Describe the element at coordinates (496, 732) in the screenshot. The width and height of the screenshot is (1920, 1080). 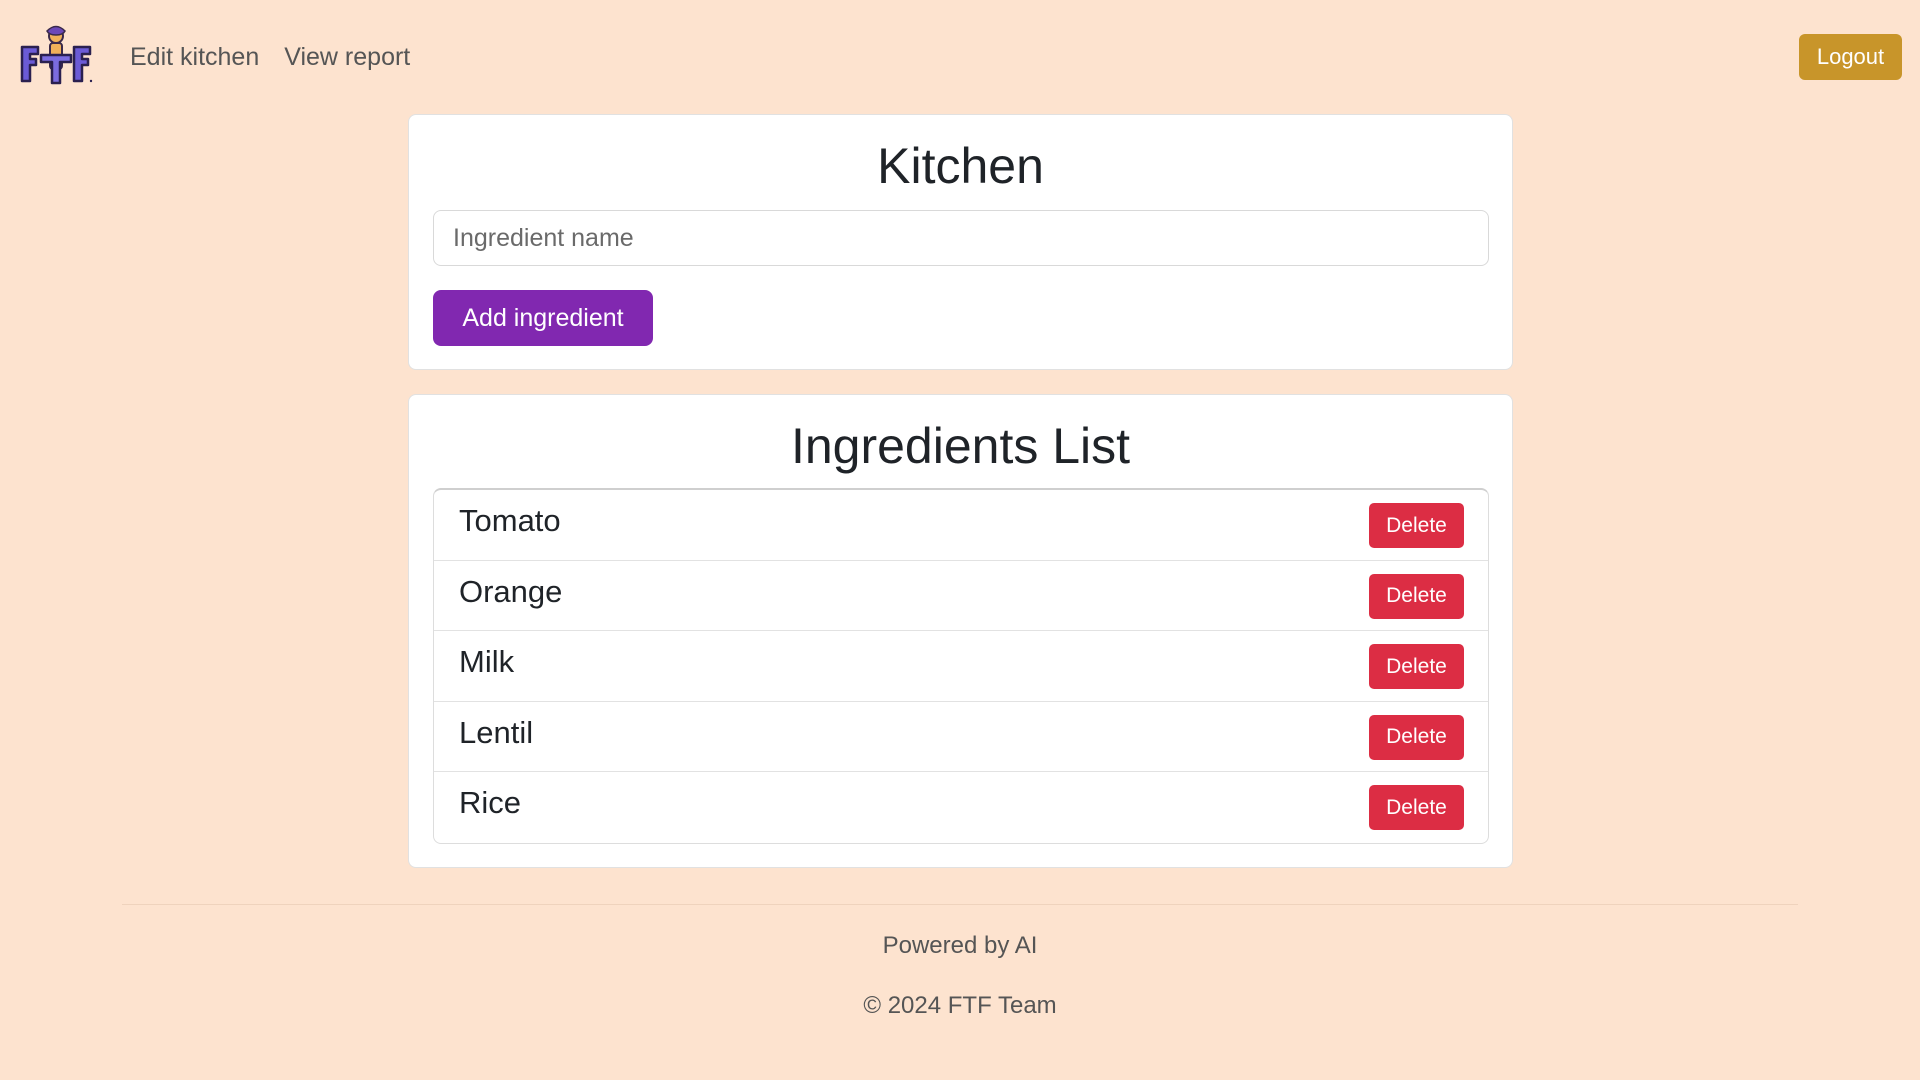
I see `ingredient-name: Lentil` at that location.